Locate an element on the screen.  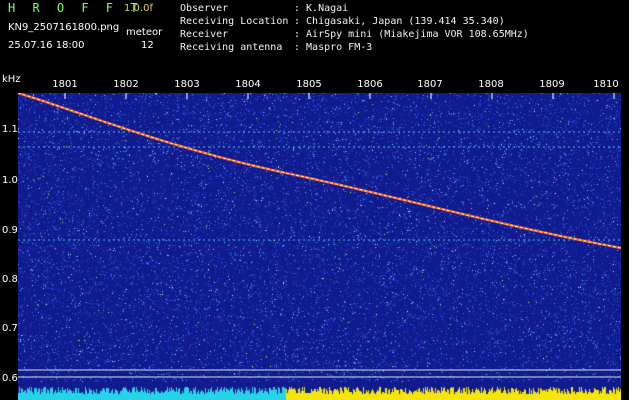
datetime-label: 25.07.16 18:00 is located at coordinates (46, 45).